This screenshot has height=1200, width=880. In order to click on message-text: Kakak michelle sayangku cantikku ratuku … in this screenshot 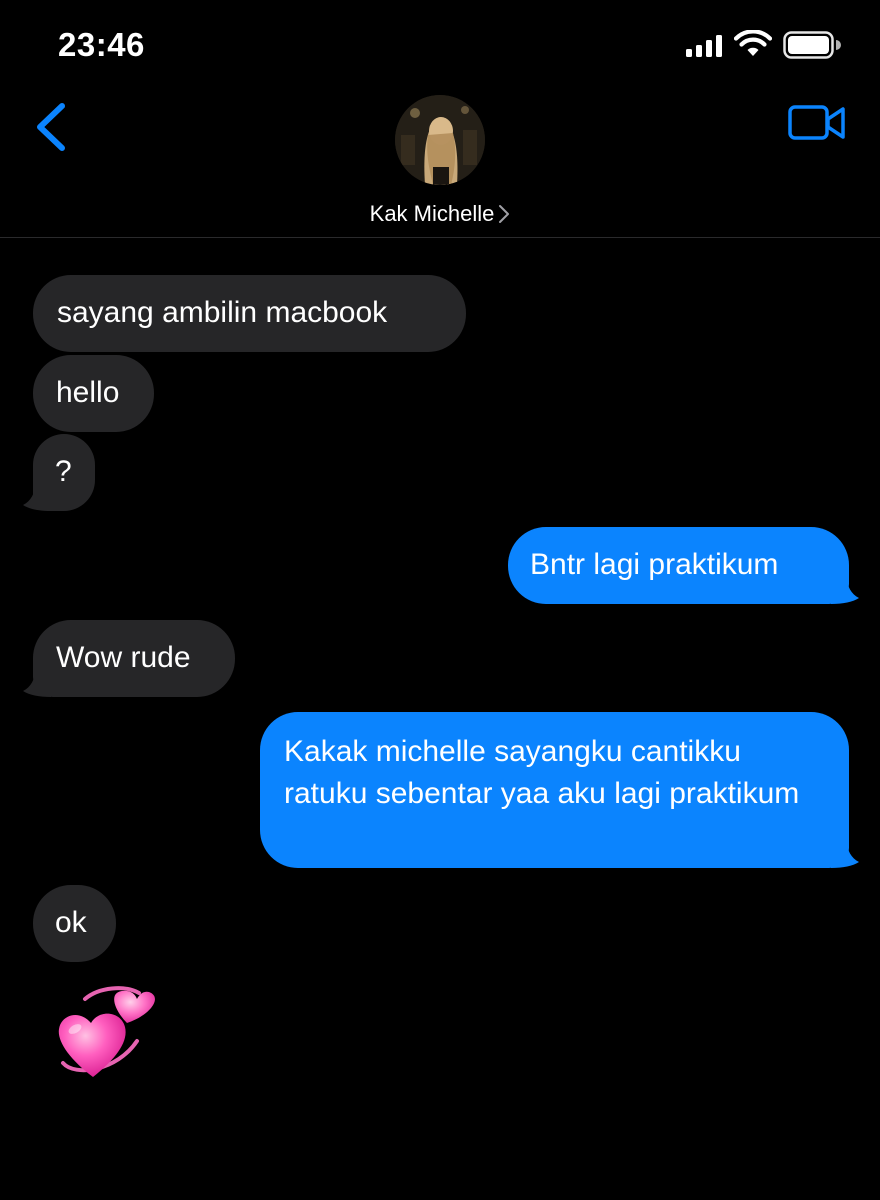, I will do `click(542, 772)`.